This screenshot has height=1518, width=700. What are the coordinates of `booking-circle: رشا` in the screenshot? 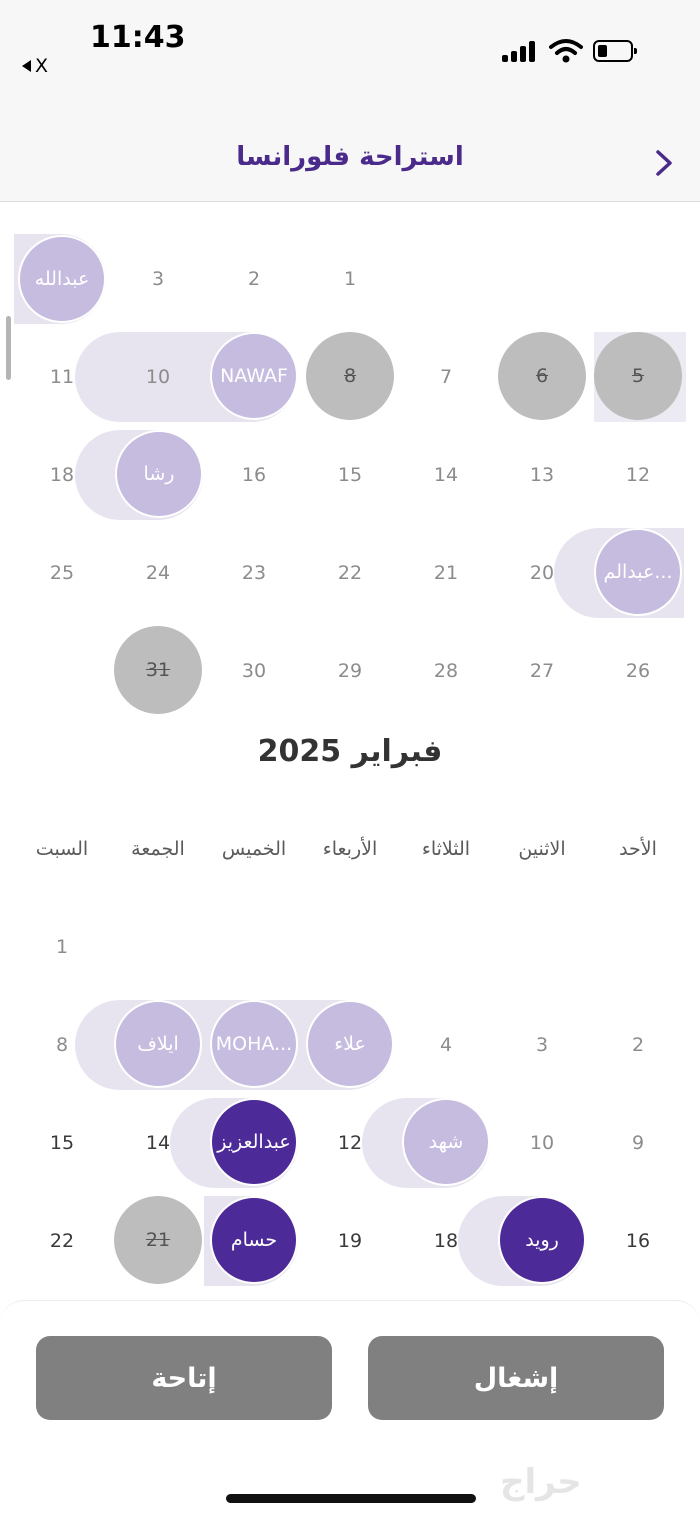 It's located at (159, 474).